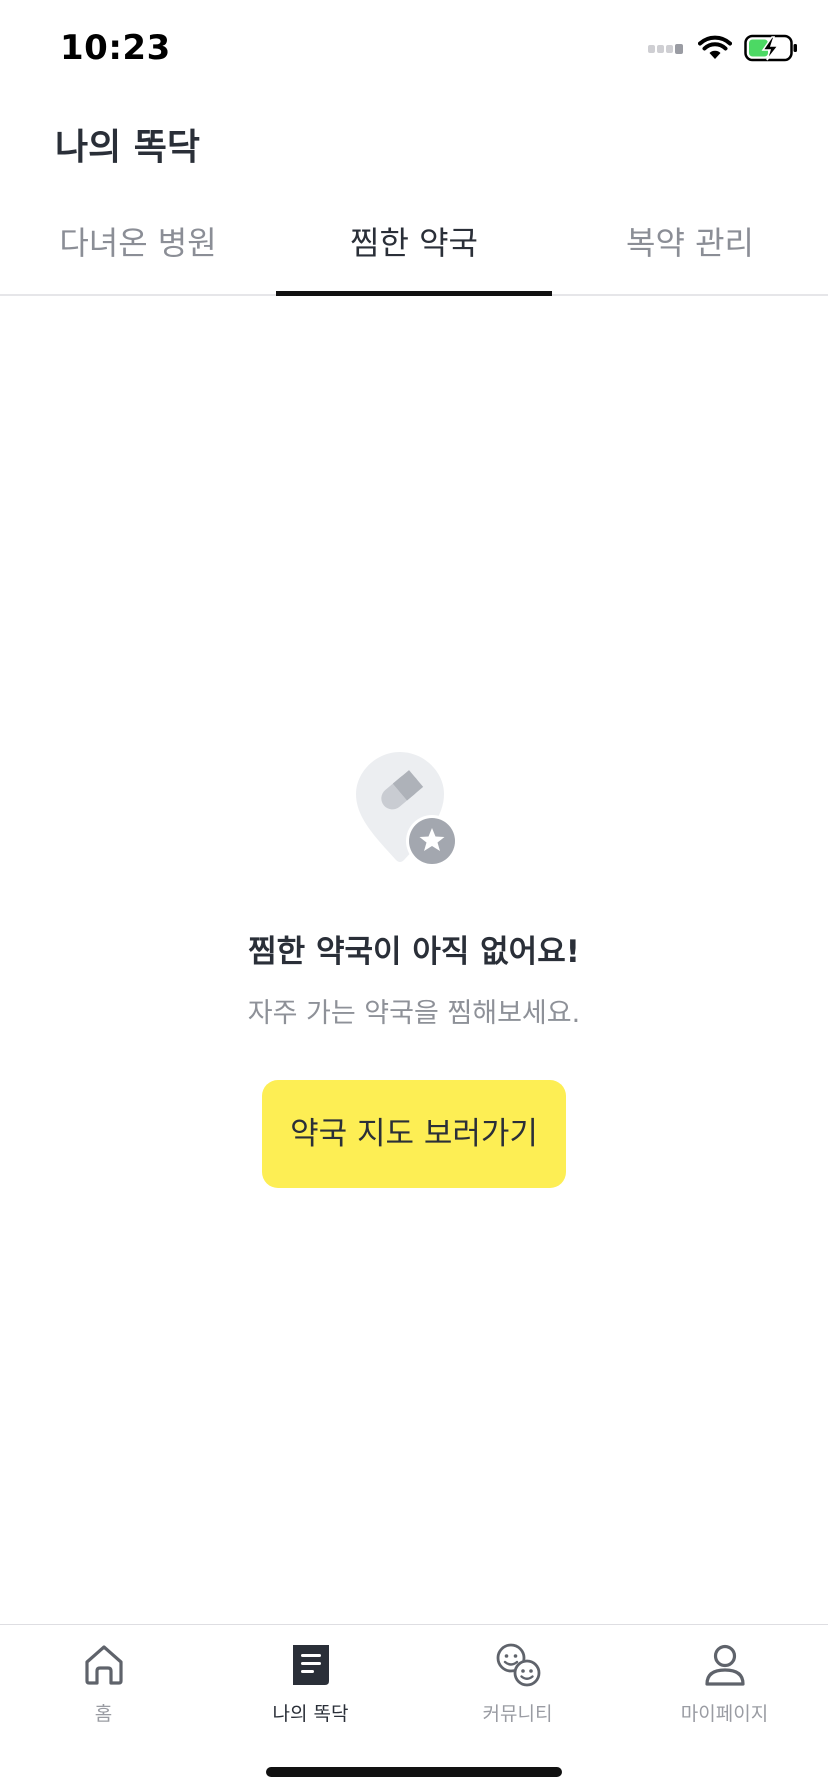  I want to click on document-icon, so click(310, 1665).